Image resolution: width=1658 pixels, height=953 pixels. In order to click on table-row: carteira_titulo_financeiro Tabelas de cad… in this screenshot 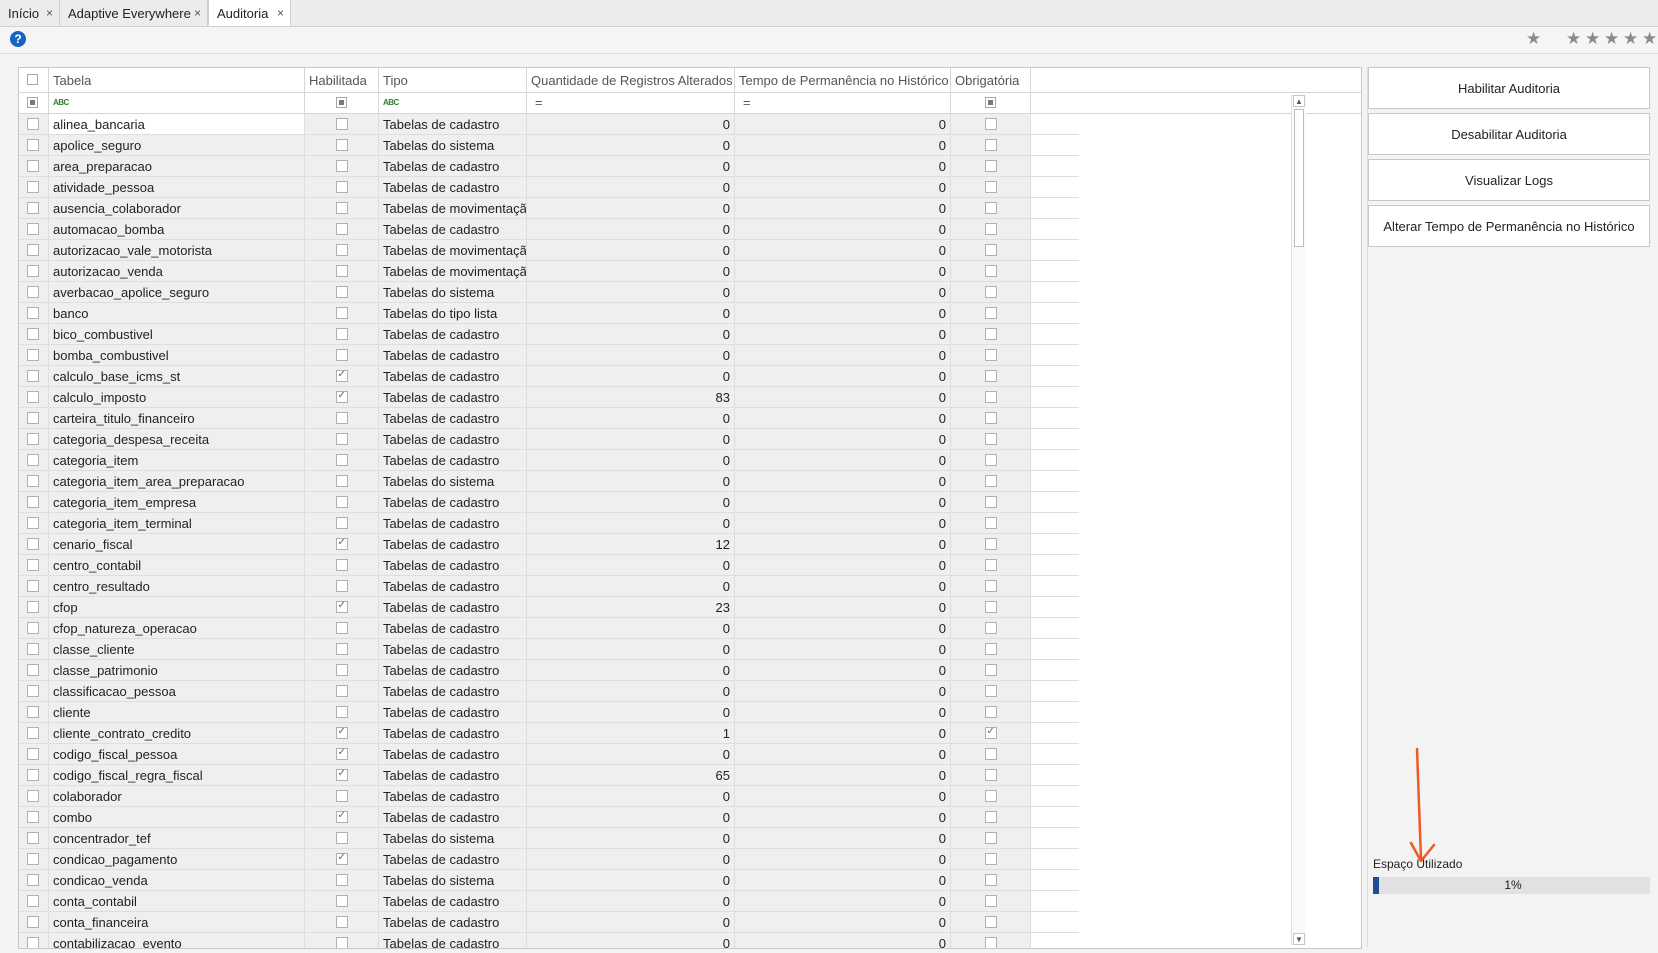, I will do `click(549, 418)`.